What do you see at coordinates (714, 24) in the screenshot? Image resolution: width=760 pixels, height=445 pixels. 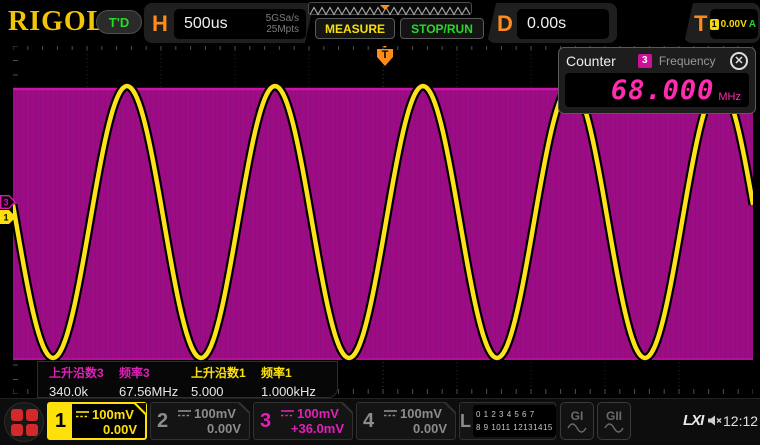 I see `trigger-source-badge: 1` at bounding box center [714, 24].